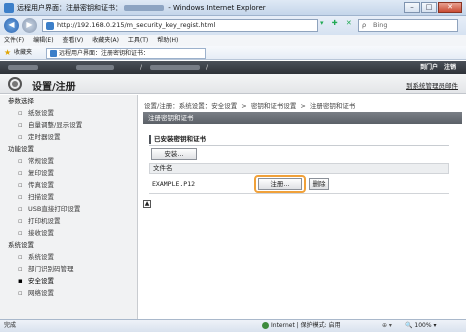 The image size is (466, 332). I want to click on menu-edit: 编辑(E), so click(43, 40).